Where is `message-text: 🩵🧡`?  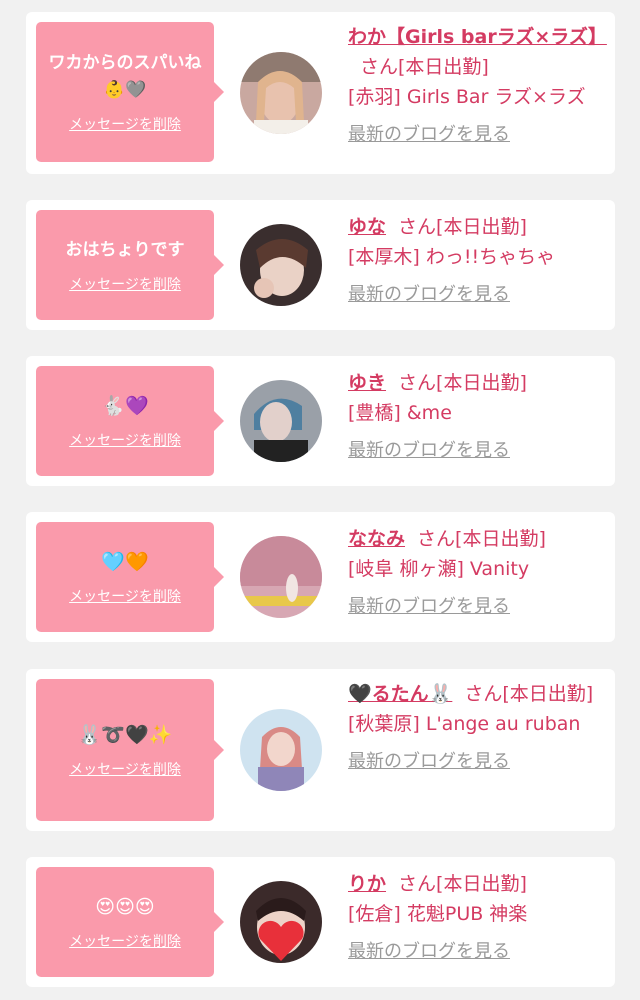
message-text: 🩵🧡 is located at coordinates (125, 561).